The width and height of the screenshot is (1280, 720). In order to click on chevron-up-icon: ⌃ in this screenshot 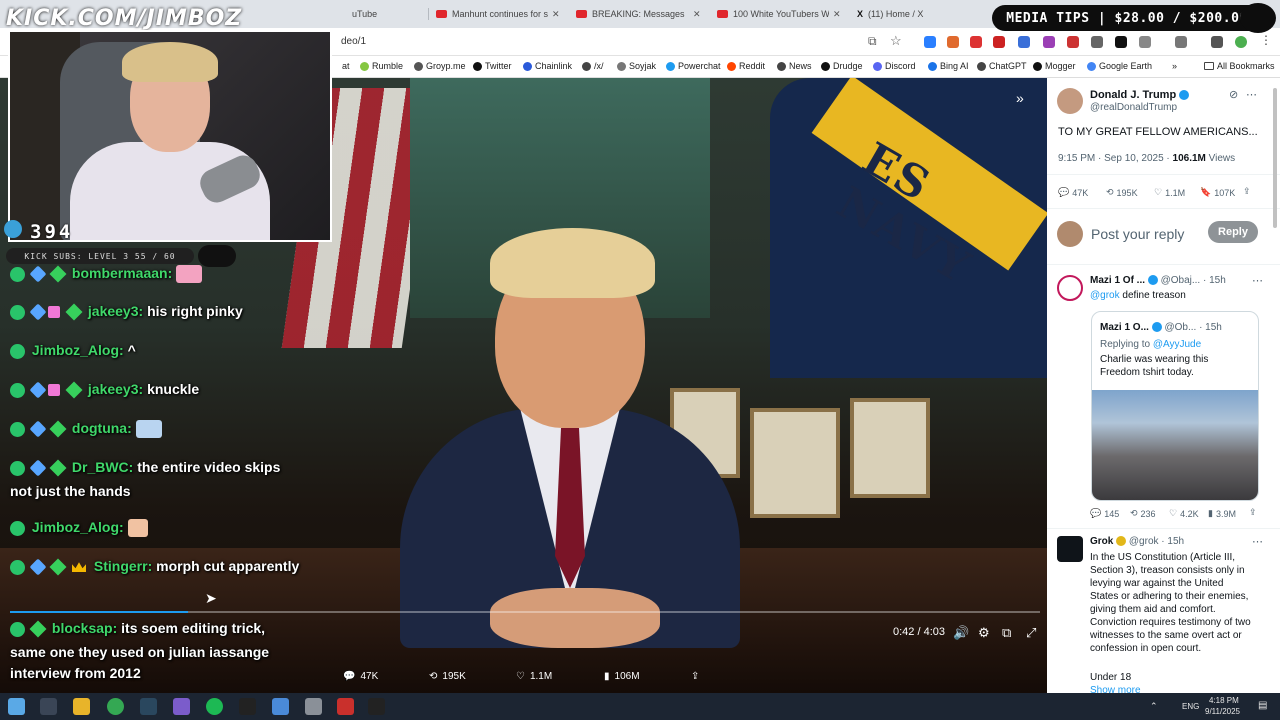, I will do `click(1154, 706)`.